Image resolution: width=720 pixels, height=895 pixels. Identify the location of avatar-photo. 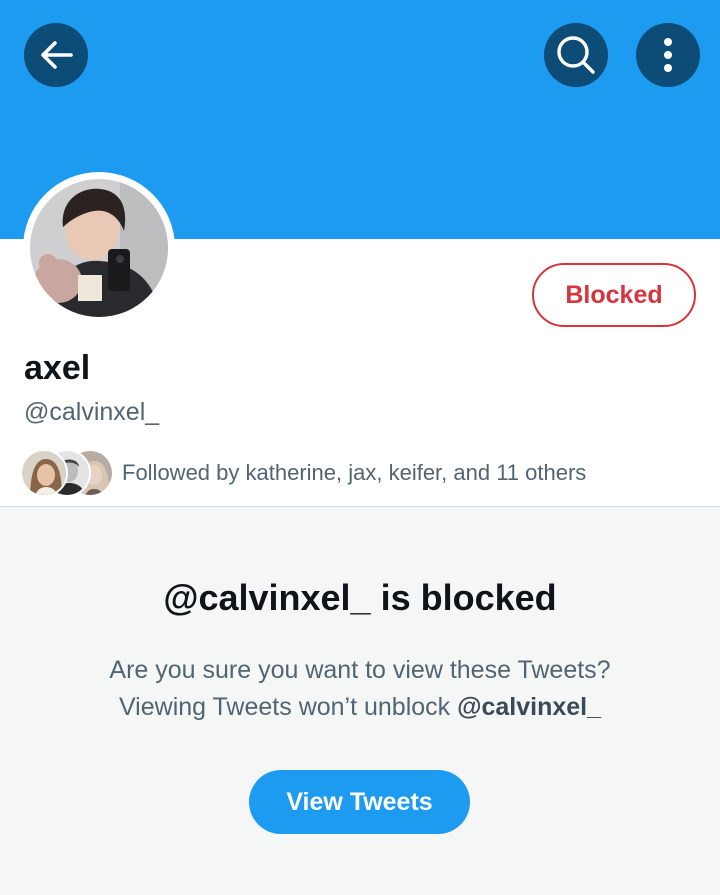
(99, 248).